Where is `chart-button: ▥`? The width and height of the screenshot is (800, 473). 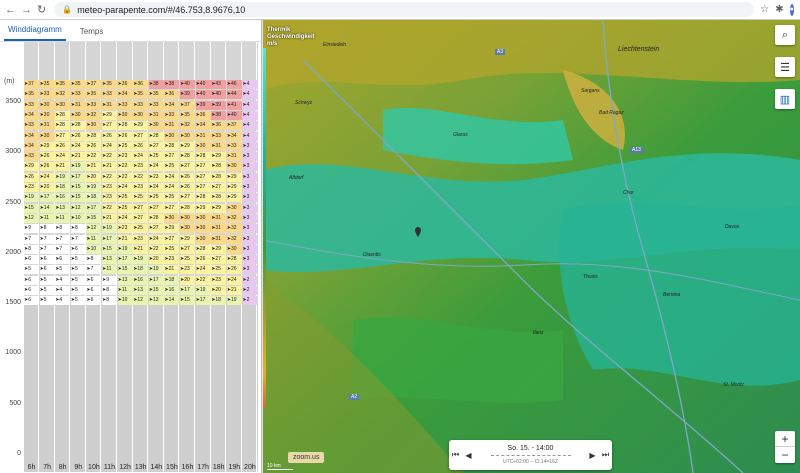
chart-button: ▥ is located at coordinates (785, 99).